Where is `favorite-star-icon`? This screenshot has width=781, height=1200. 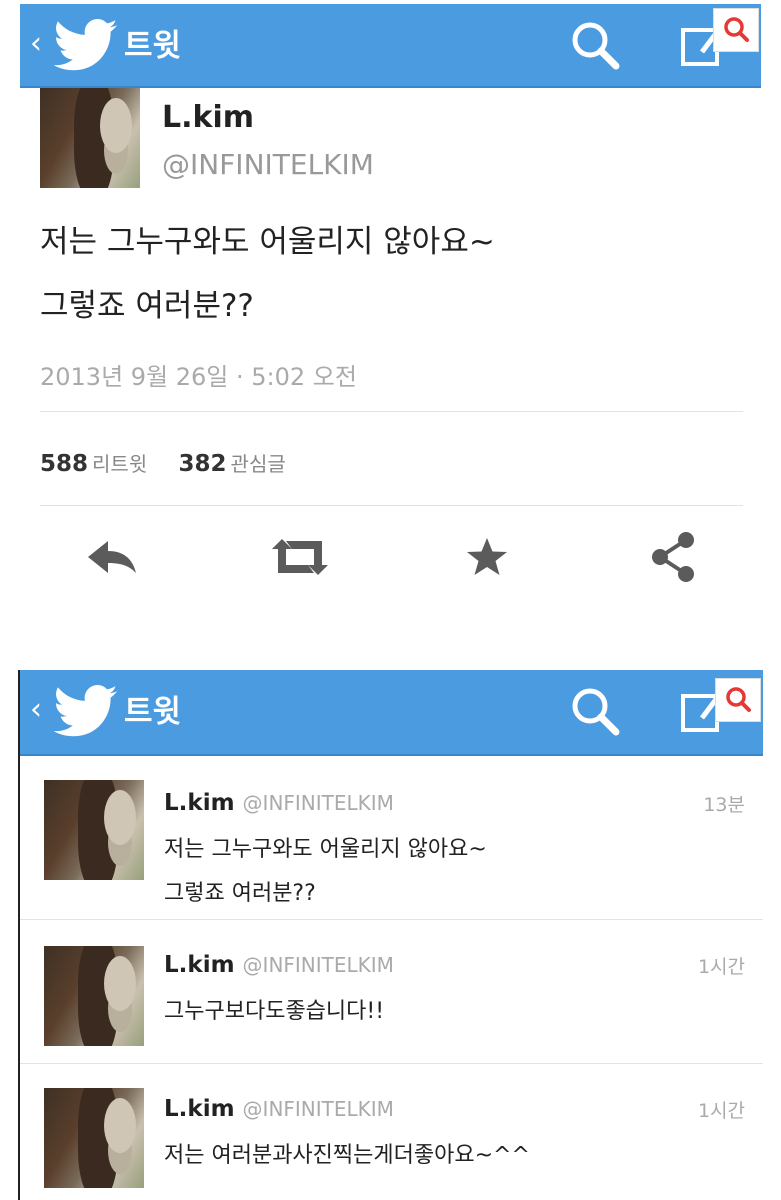
favorite-star-icon is located at coordinates (487, 557).